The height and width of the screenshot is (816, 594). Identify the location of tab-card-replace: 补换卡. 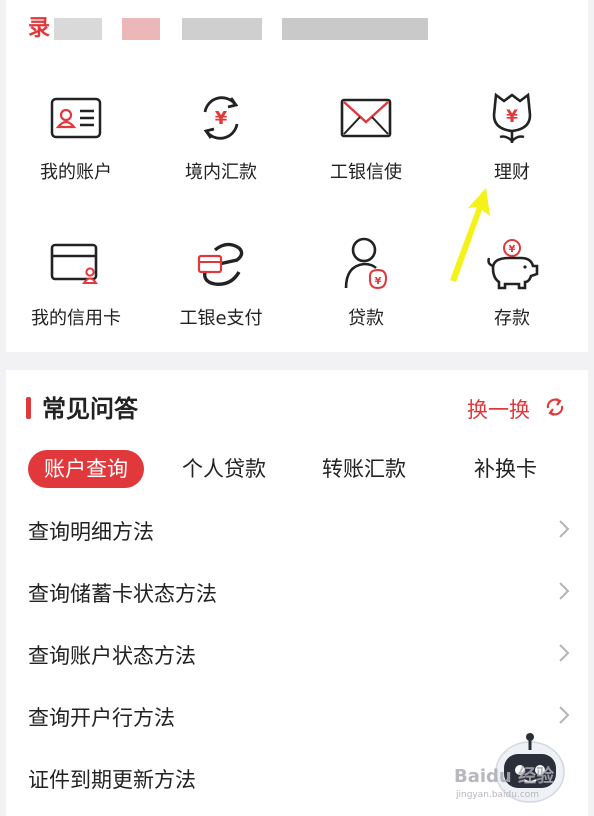
(505, 469).